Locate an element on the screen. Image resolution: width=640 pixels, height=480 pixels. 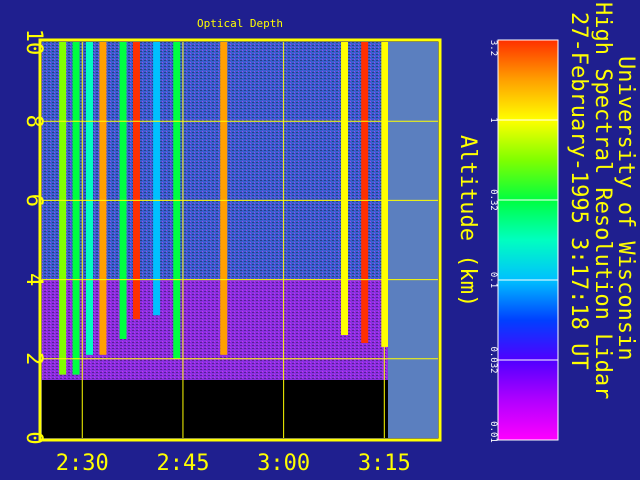
colorbar-tick-label-1: 0.032 is located at coordinates (493, 359).